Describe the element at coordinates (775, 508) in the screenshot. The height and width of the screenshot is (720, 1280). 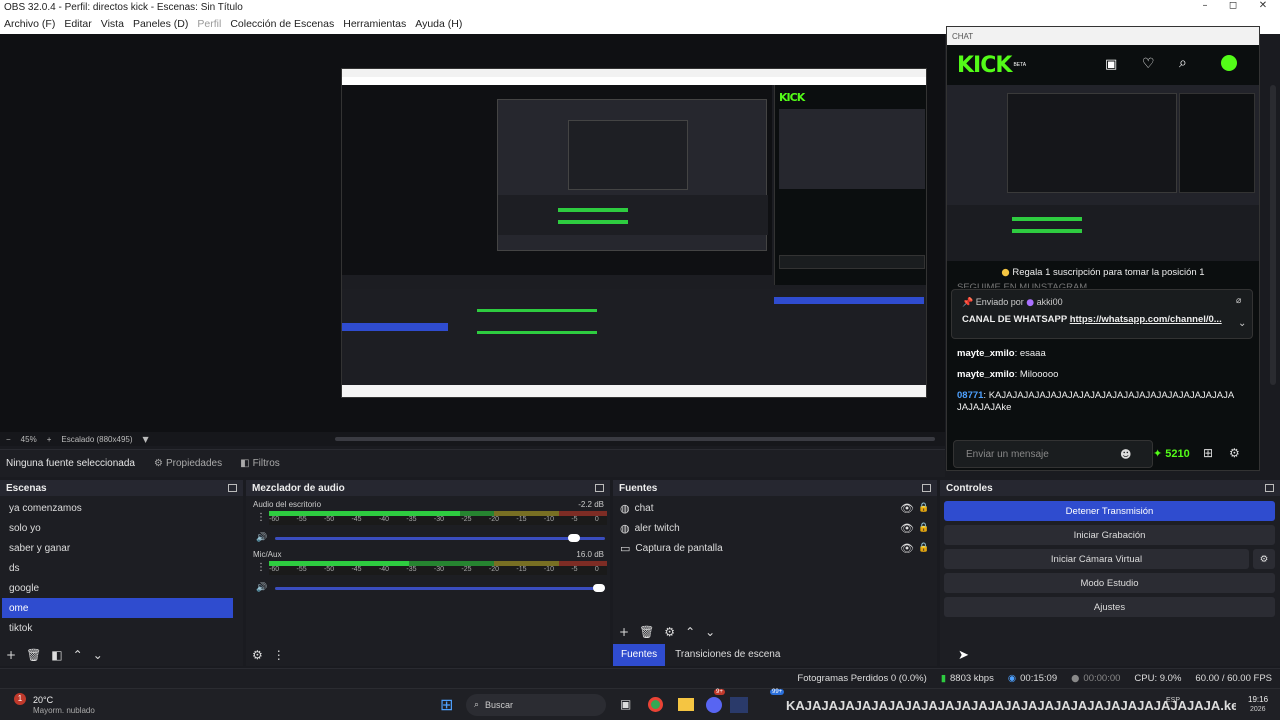
I see `source-item: ◍ chat 👁 🔒` at that location.